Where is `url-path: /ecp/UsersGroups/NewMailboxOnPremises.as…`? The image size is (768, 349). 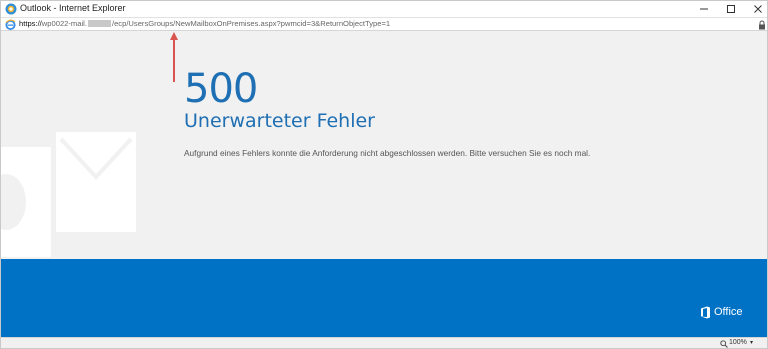
url-path: /ecp/UsersGroups/NewMailboxOnPremises.as… is located at coordinates (251, 23).